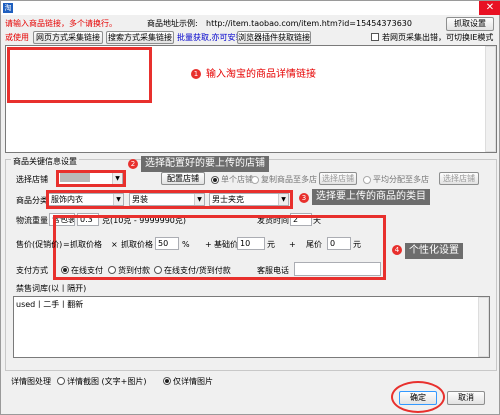 The width and height of the screenshot is (500, 415). Describe the element at coordinates (466, 398) in the screenshot. I see `cancel-button: 取消` at that location.